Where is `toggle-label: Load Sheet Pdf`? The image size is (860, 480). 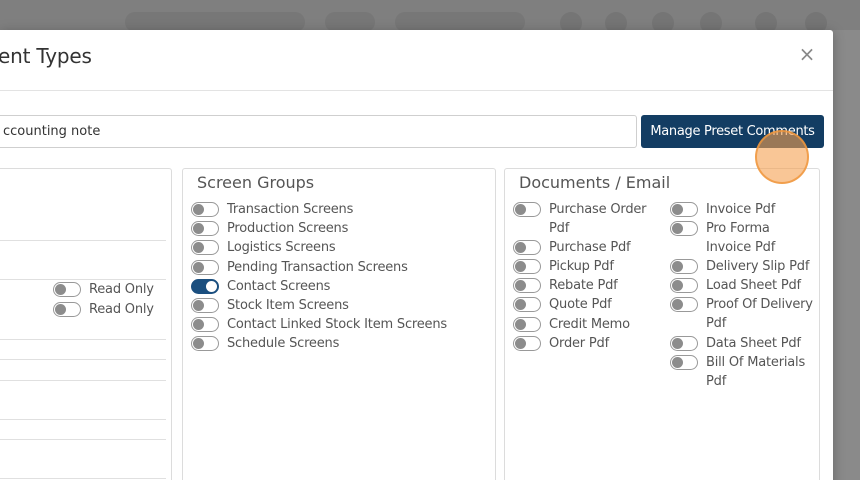 toggle-label: Load Sheet Pdf is located at coordinates (753, 285).